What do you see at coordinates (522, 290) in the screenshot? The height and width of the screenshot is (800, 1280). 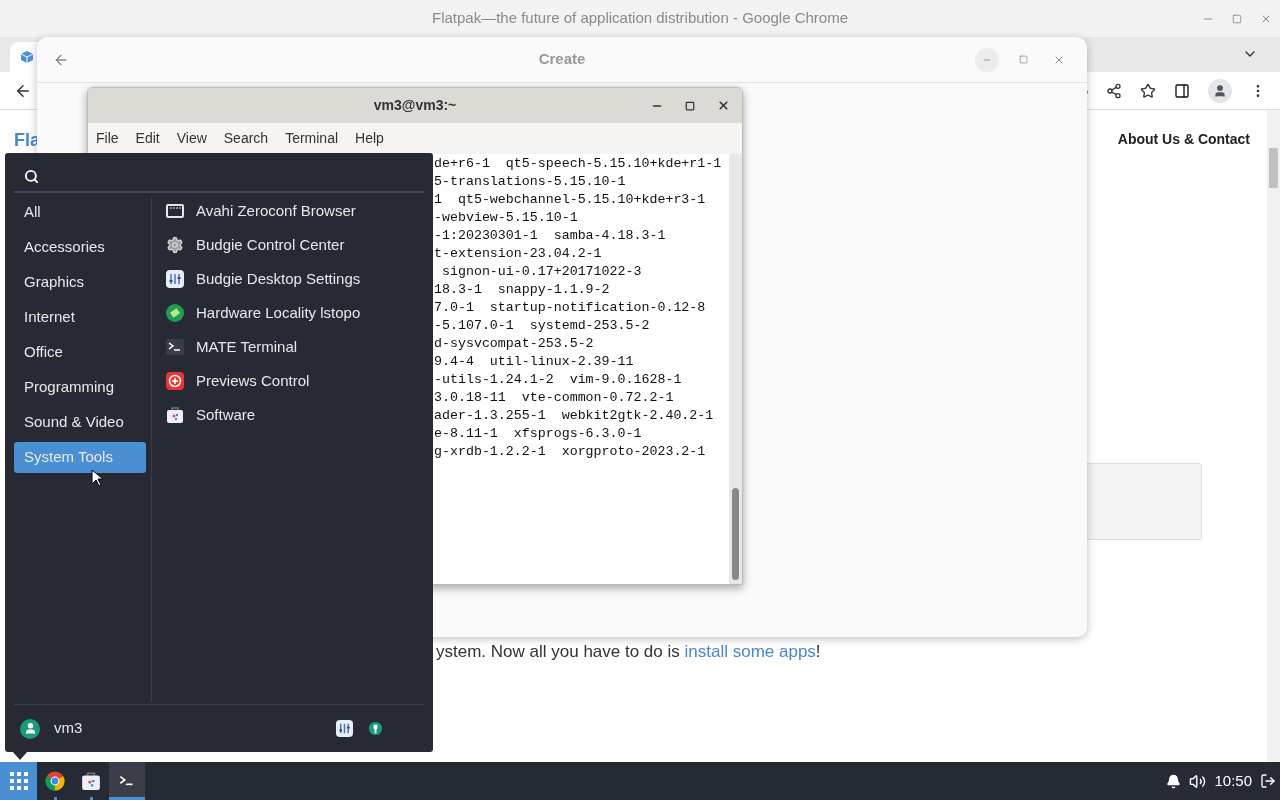 I see `terminal-line: 18.3-1 snappy-1.1.9-2` at bounding box center [522, 290].